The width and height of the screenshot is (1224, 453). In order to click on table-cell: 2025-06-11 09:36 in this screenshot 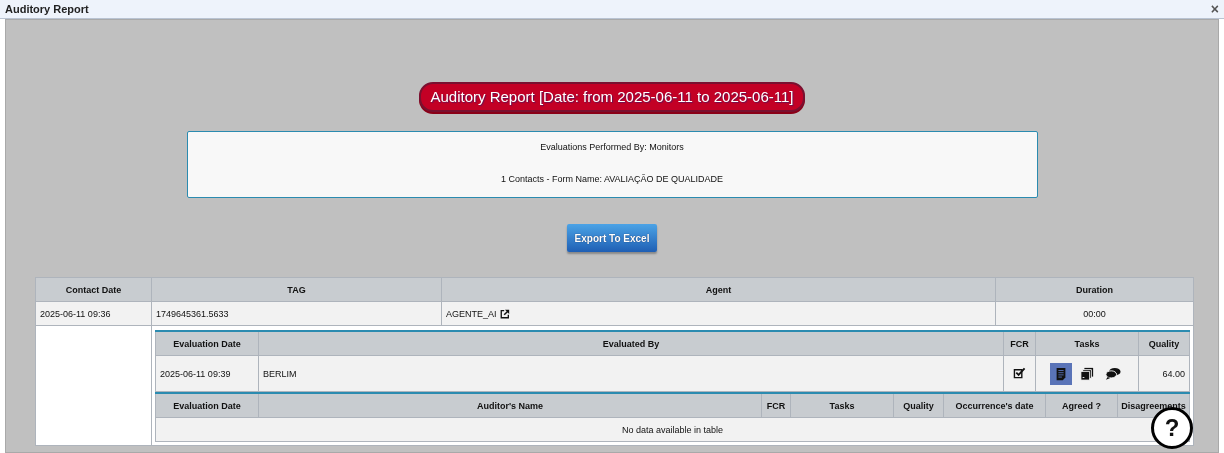, I will do `click(93, 313)`.